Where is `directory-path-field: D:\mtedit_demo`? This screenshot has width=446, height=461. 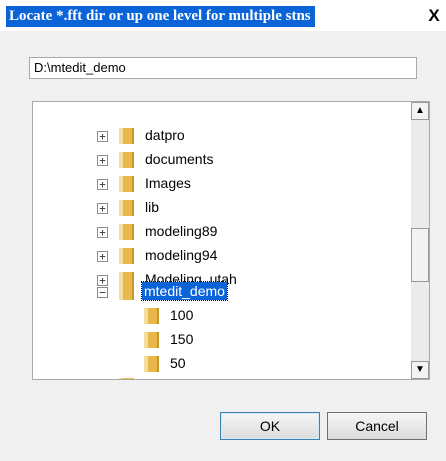 directory-path-field: D:\mtedit_demo is located at coordinates (223, 68).